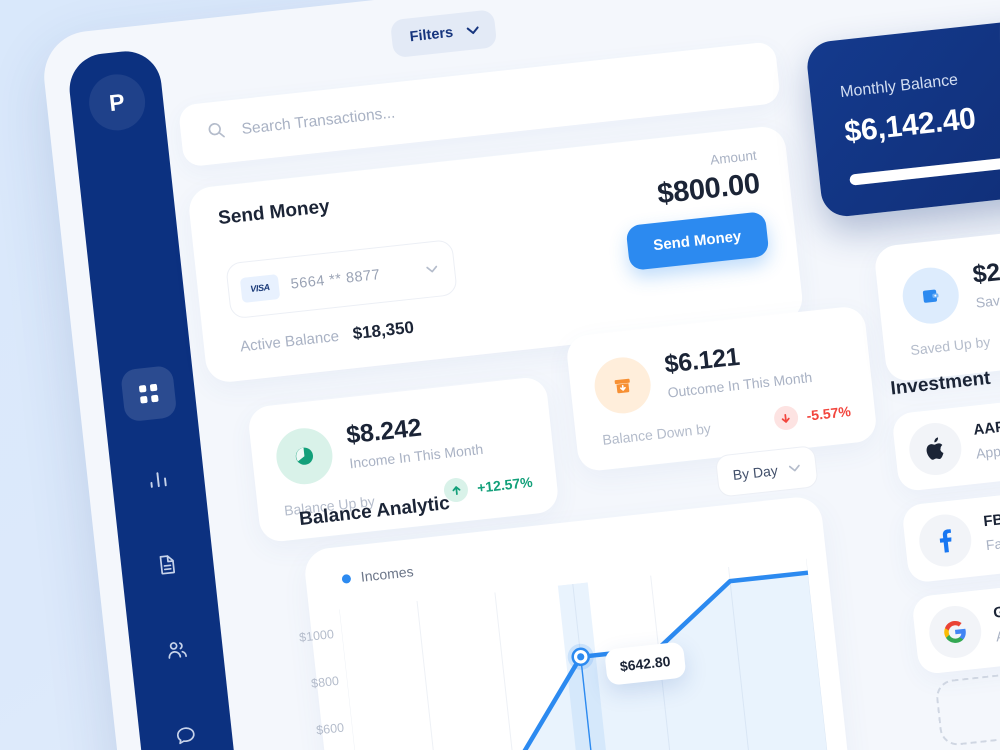 This screenshot has height=750, width=1000. I want to click on card-selector-dropdown: VISA 5664 ** 8877, so click(341, 279).